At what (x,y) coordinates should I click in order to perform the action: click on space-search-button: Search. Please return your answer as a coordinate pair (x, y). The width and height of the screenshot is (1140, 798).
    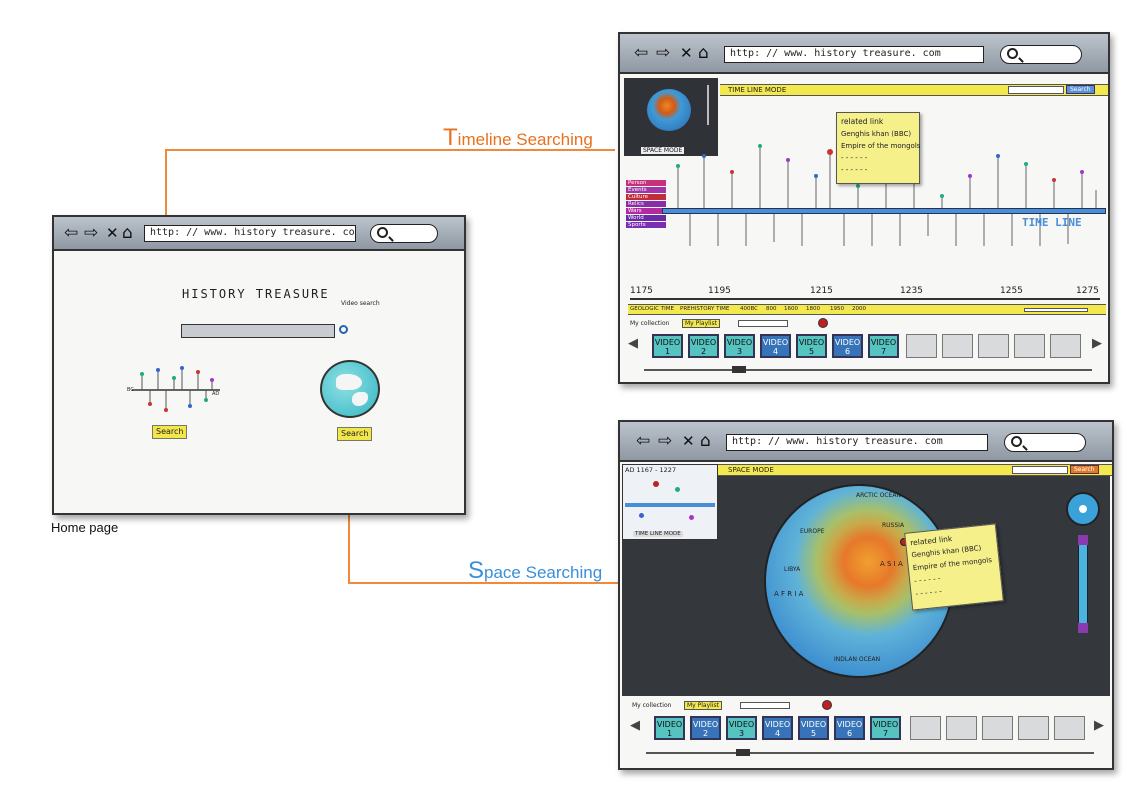
    Looking at the image, I should click on (355, 434).